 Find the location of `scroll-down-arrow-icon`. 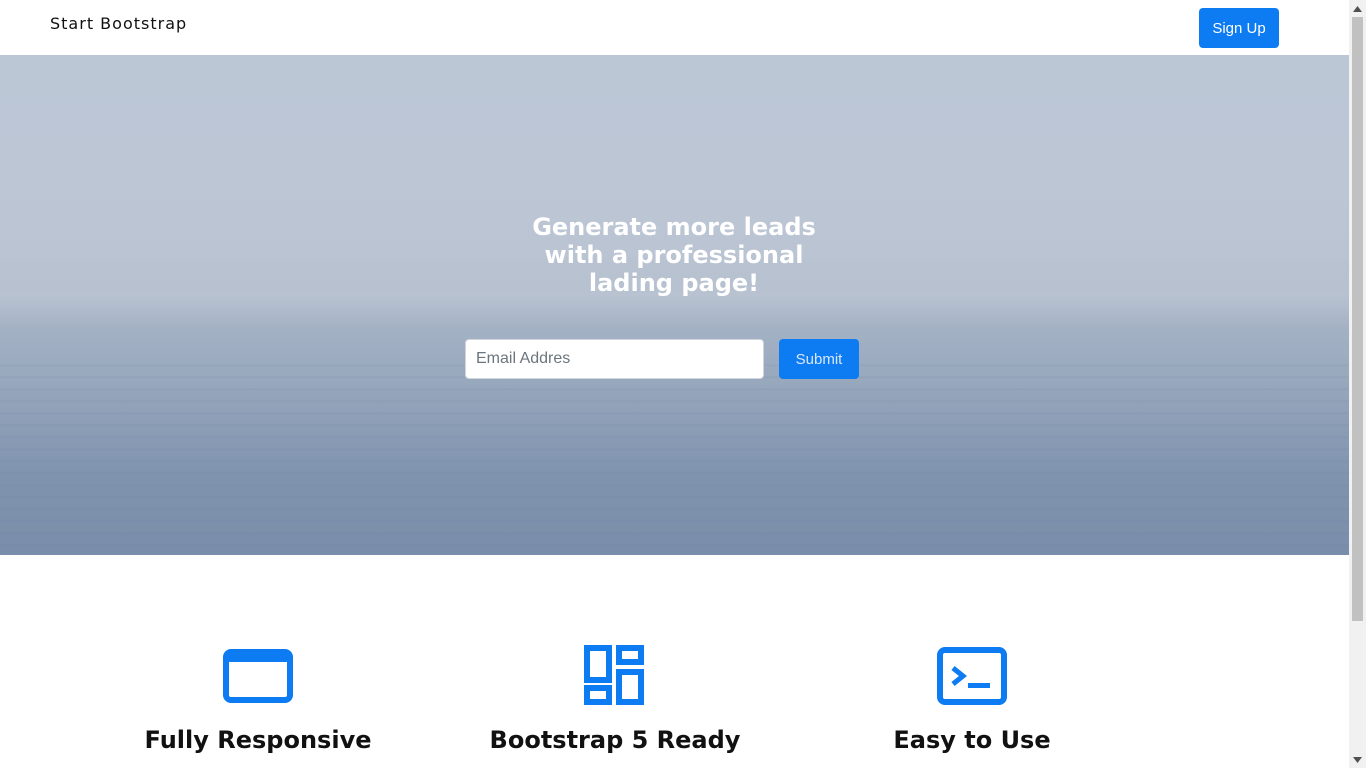

scroll-down-arrow-icon is located at coordinates (1357, 759).